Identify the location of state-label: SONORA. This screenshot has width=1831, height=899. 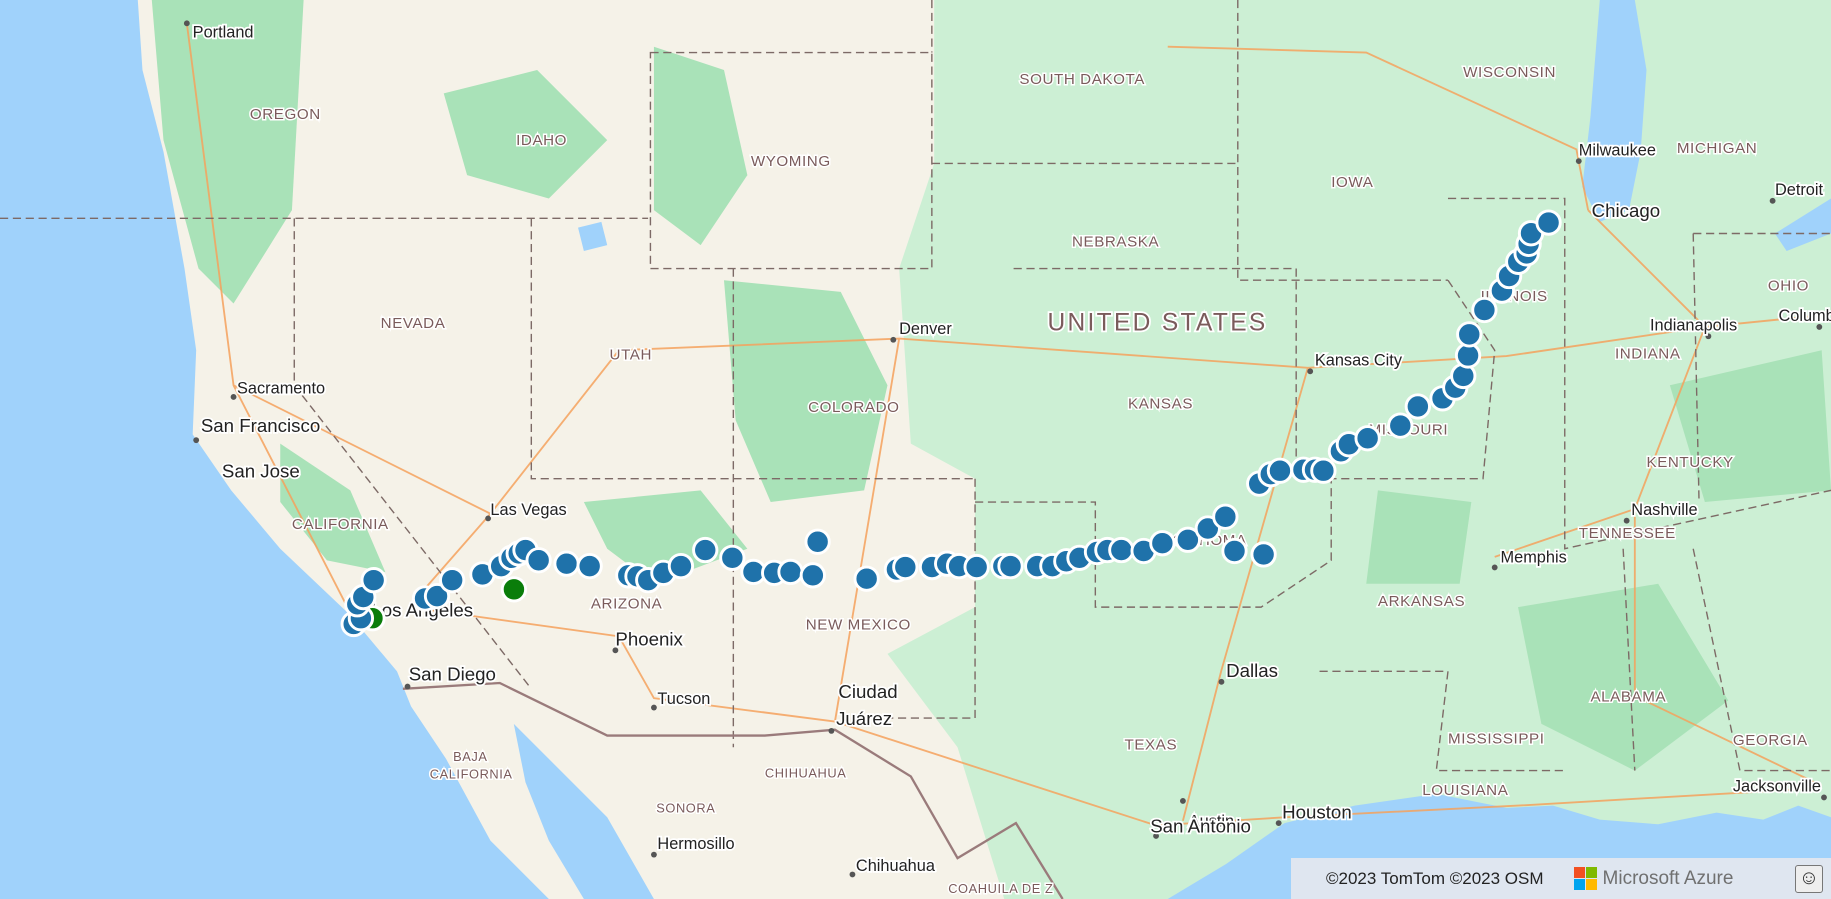
(685, 808).